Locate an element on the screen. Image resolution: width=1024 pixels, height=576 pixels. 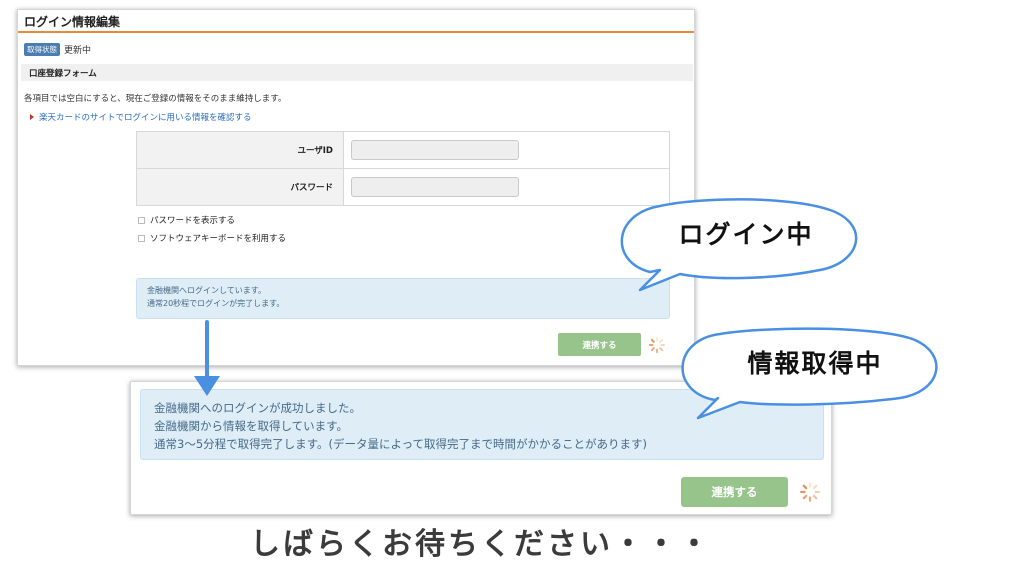
table-row: ユーザID is located at coordinates (403, 150).